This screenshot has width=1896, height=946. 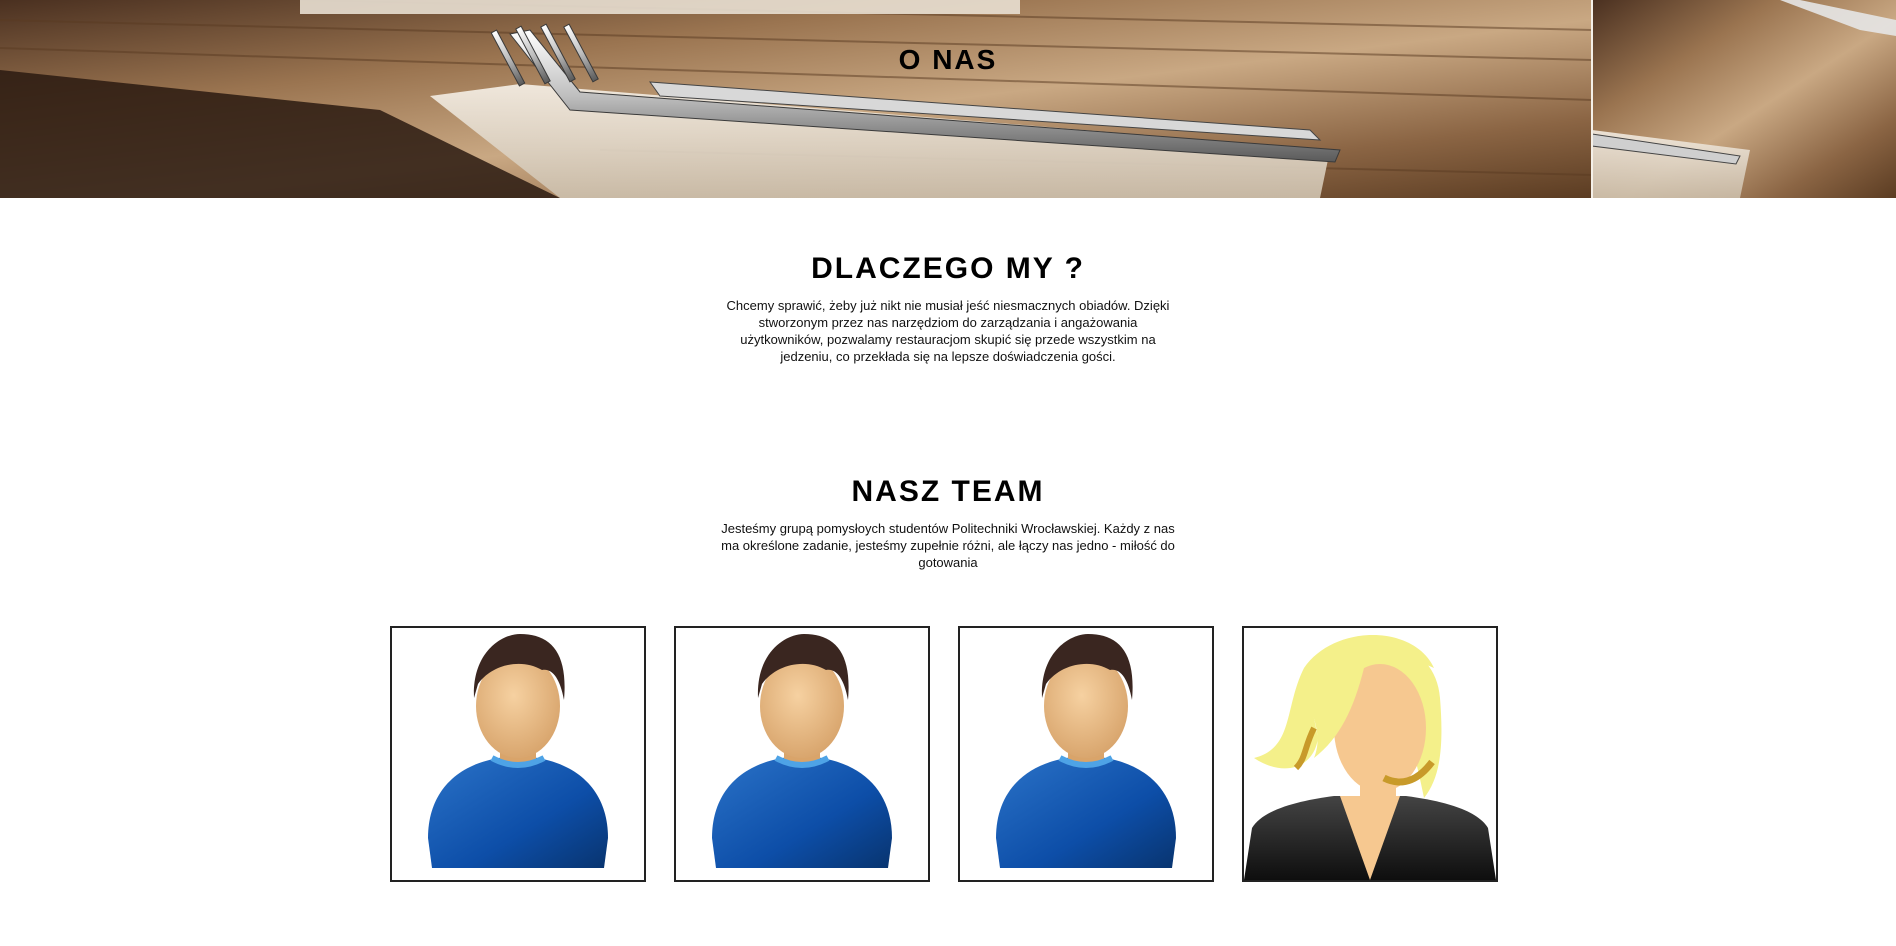 I want to click on page-title: O NAS, so click(x=948, y=59).